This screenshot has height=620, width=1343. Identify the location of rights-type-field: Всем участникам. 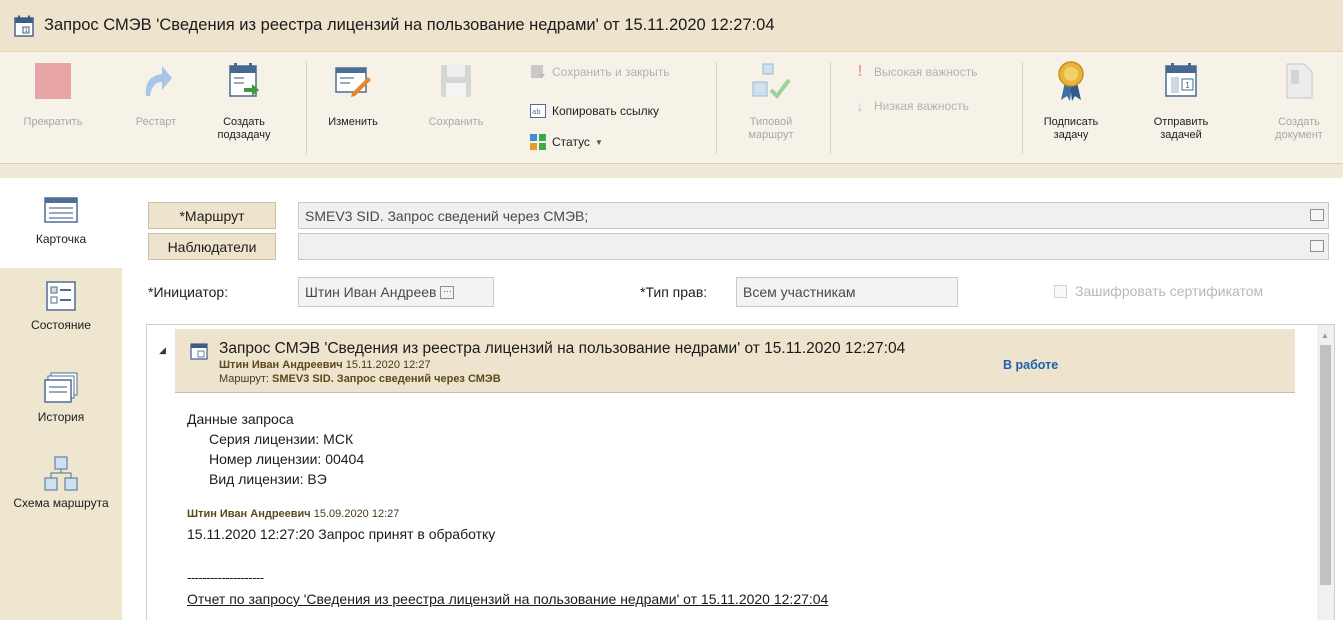
(847, 292).